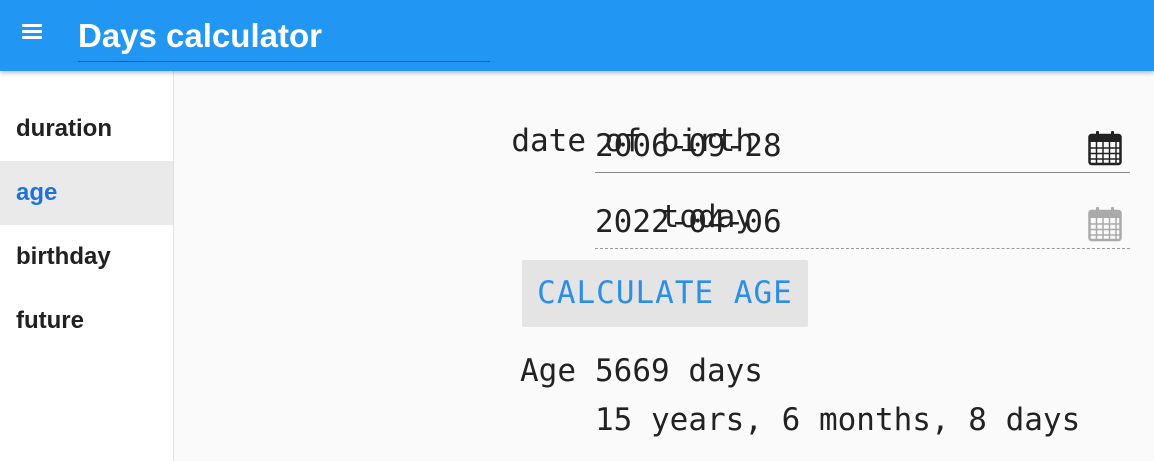 This screenshot has height=461, width=1154. What do you see at coordinates (86, 193) in the screenshot?
I see `sidebar-item-age: age` at bounding box center [86, 193].